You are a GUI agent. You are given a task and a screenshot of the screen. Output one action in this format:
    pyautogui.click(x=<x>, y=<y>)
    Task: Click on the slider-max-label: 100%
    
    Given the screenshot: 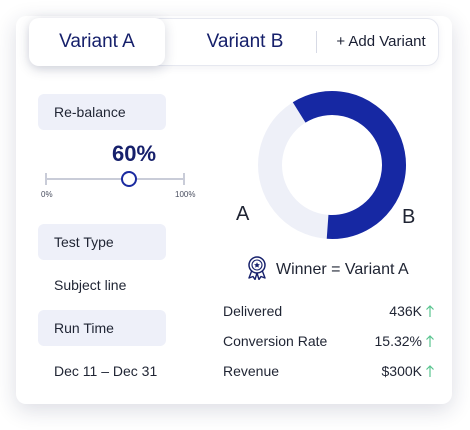 What is the action you would take?
    pyautogui.click(x=185, y=194)
    